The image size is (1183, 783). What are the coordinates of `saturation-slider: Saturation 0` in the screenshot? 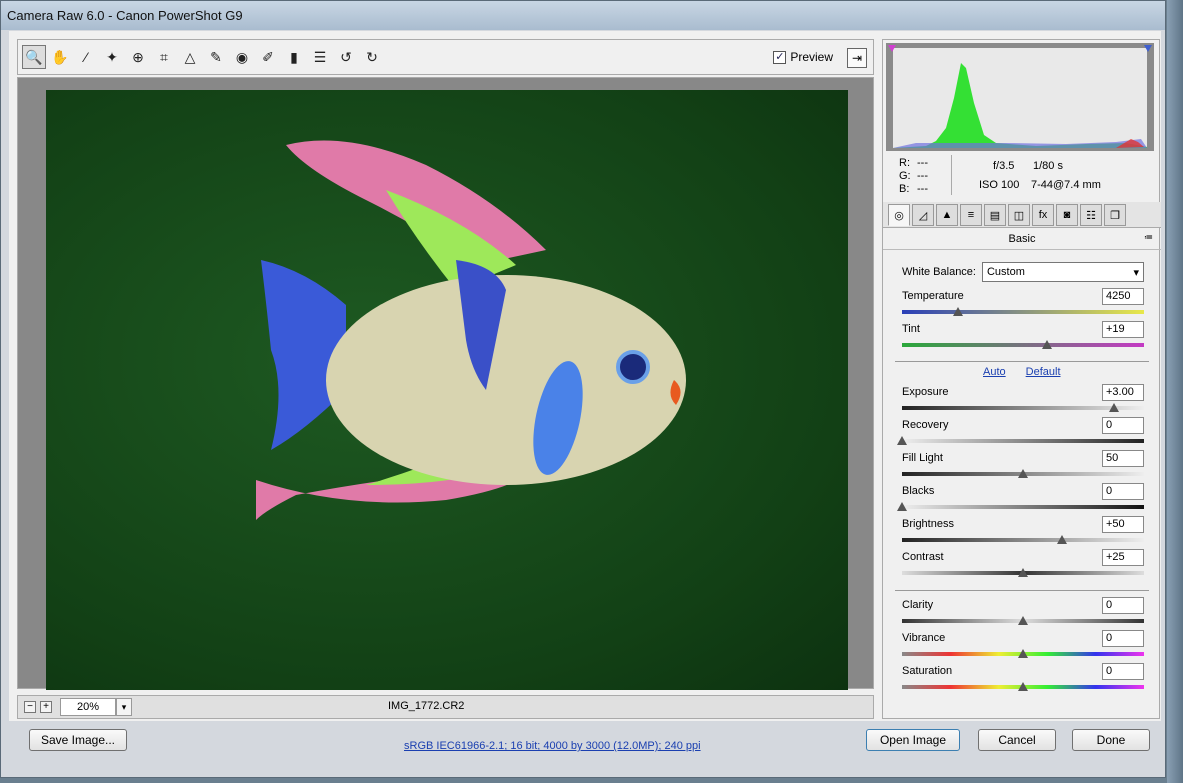 It's located at (1023, 680).